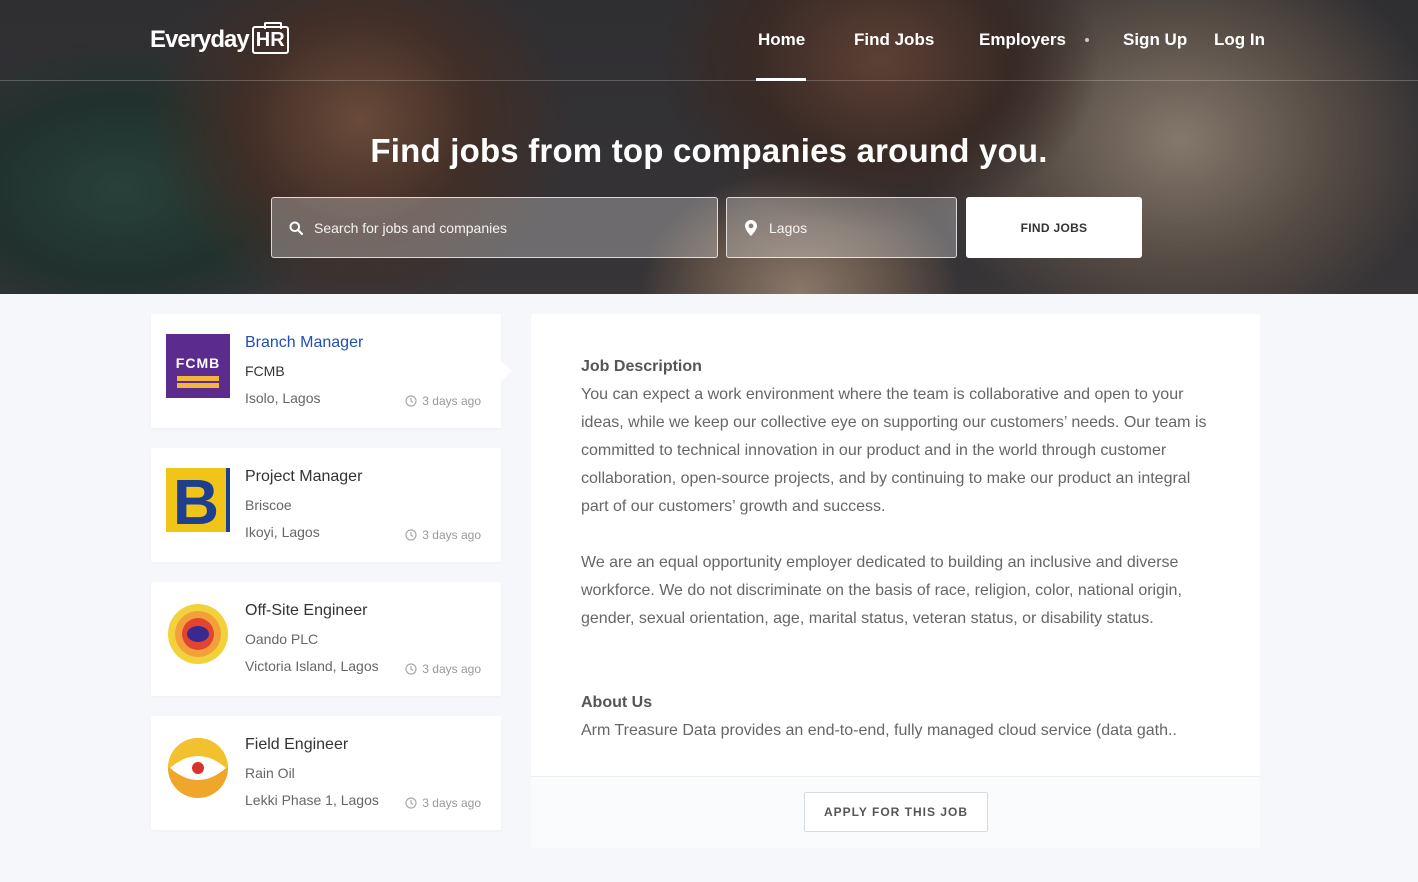 Image resolution: width=1418 pixels, height=882 pixels. What do you see at coordinates (296, 228) in the screenshot?
I see `search-icon` at bounding box center [296, 228].